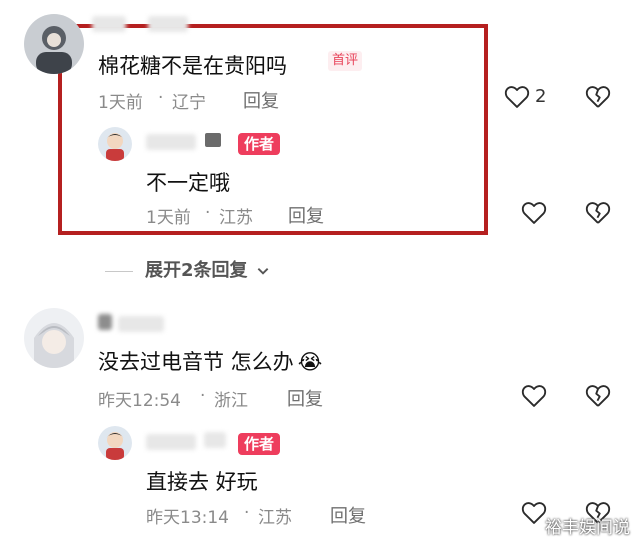  Describe the element at coordinates (192, 66) in the screenshot. I see `comment-text: 棉花糖不是在贵阳吗` at that location.